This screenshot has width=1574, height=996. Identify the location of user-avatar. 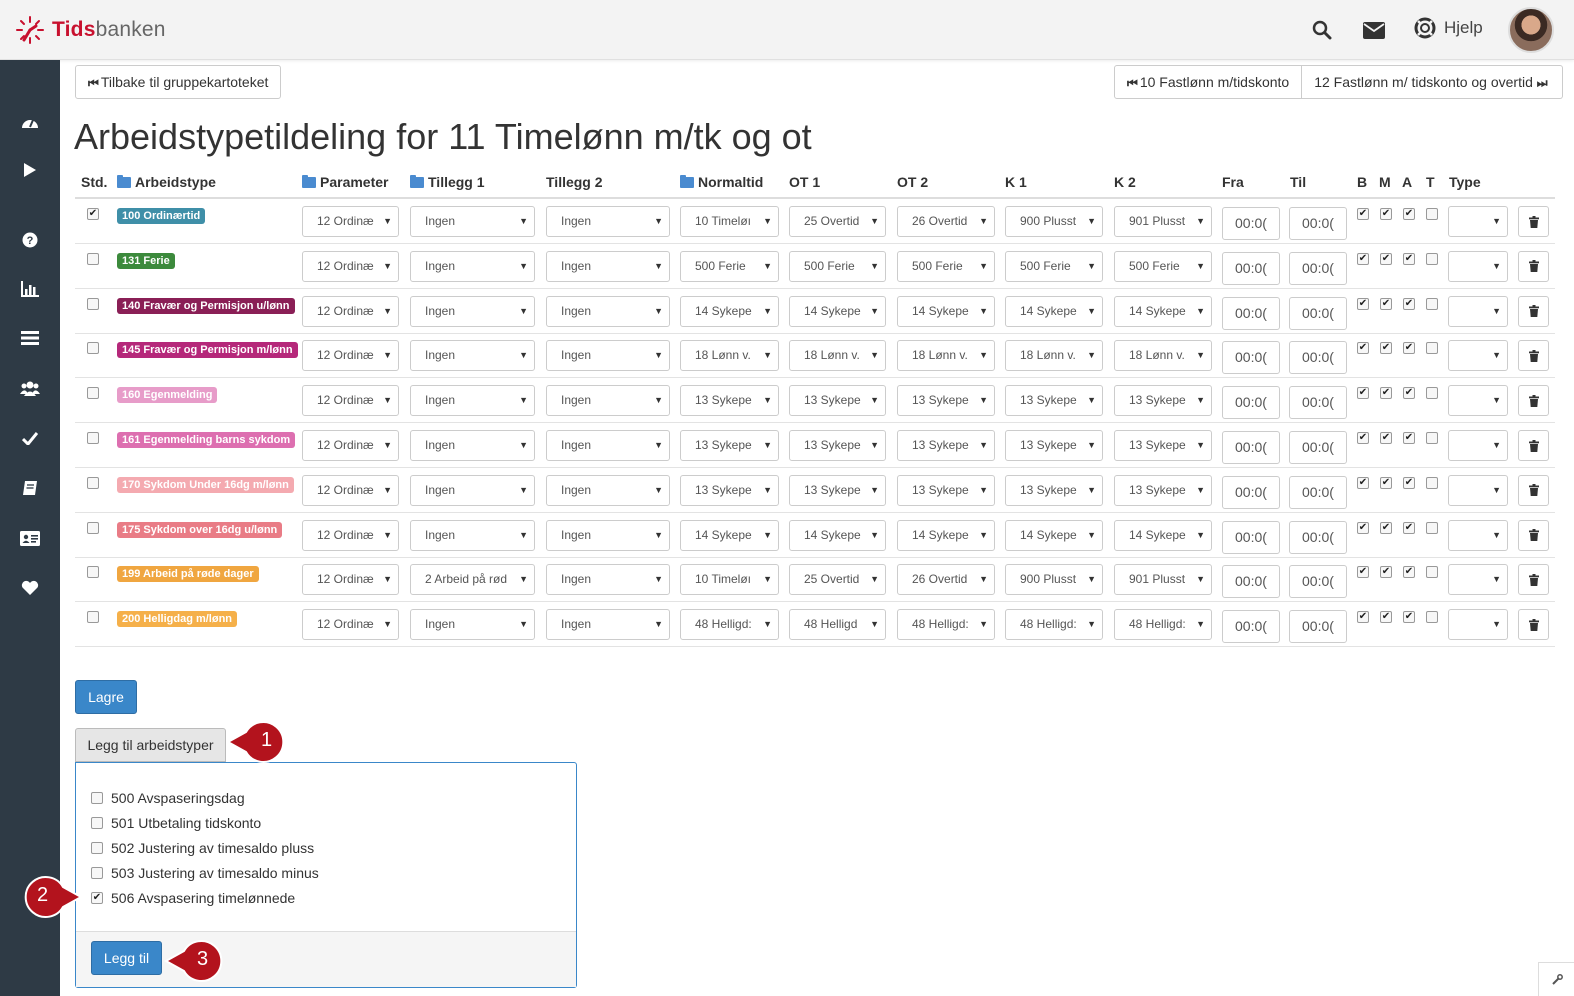
(1531, 30).